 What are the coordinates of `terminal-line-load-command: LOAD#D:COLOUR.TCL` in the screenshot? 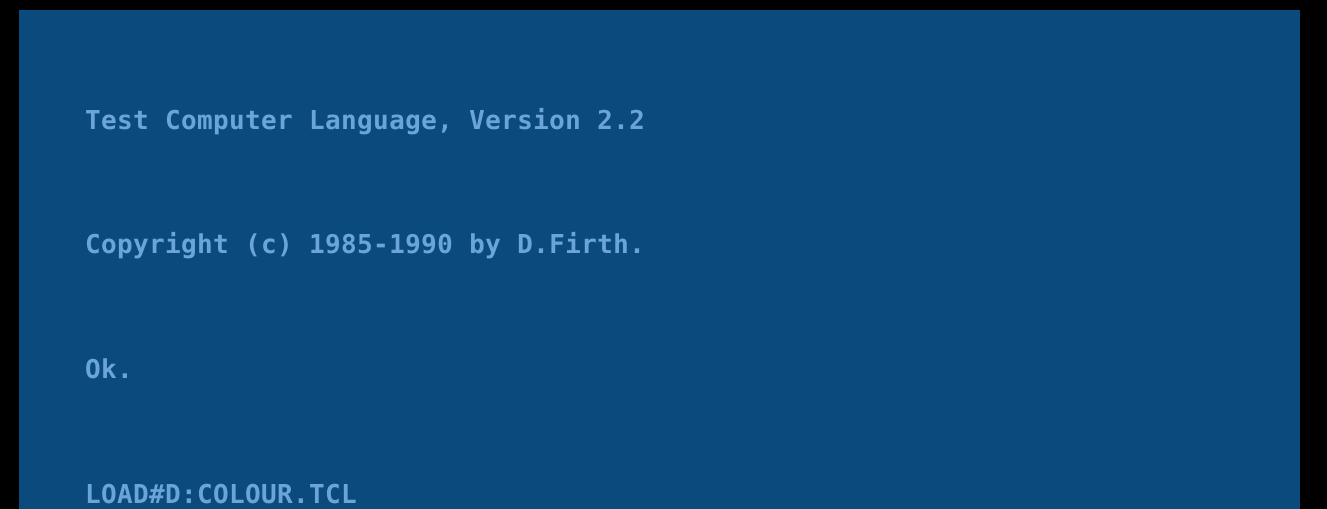 It's located at (221, 494).